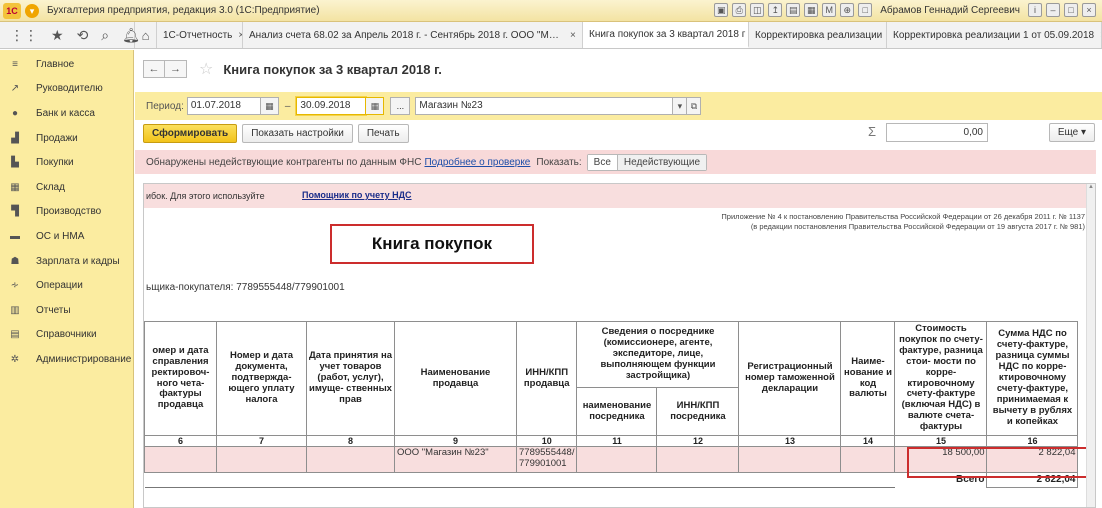 Image resolution: width=1102 pixels, height=508 pixels. I want to click on window-icon: □, so click(865, 10).